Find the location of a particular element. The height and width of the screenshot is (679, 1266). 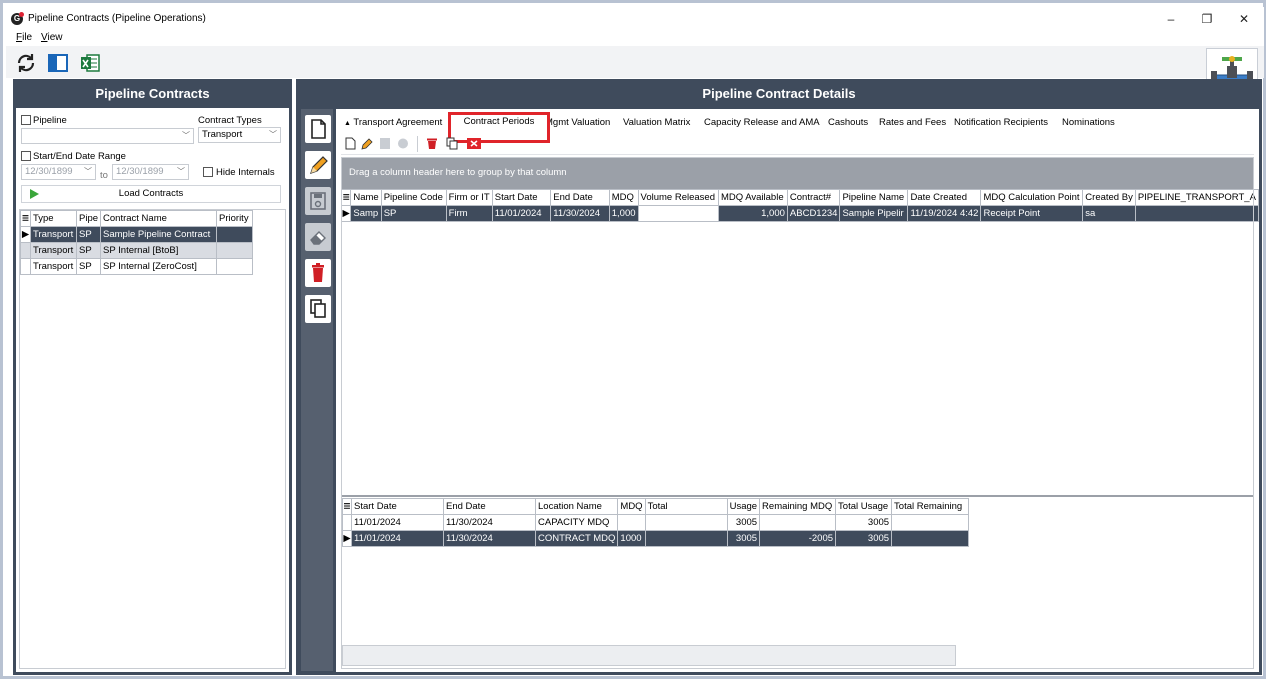

column-header: MDQ Available is located at coordinates (752, 197).